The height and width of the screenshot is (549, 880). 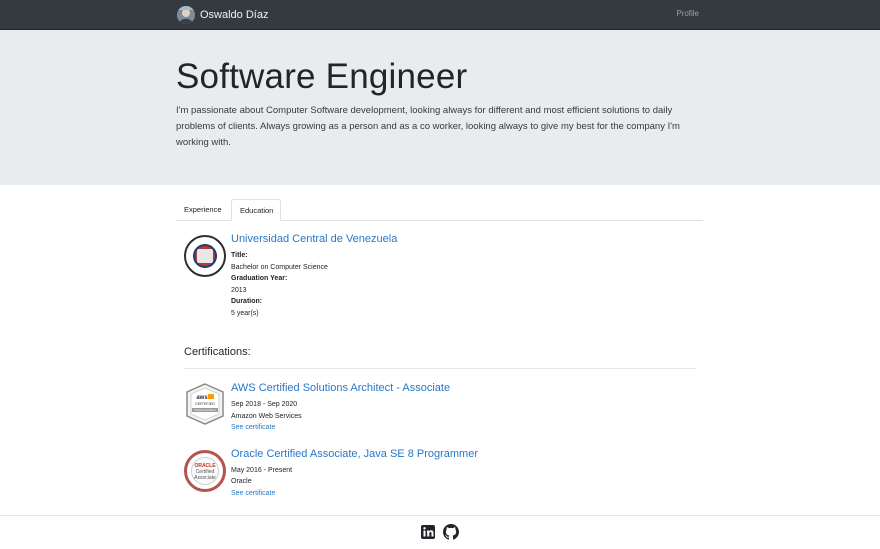 What do you see at coordinates (259, 278) in the screenshot?
I see `graduation-label: Graduation Year:` at bounding box center [259, 278].